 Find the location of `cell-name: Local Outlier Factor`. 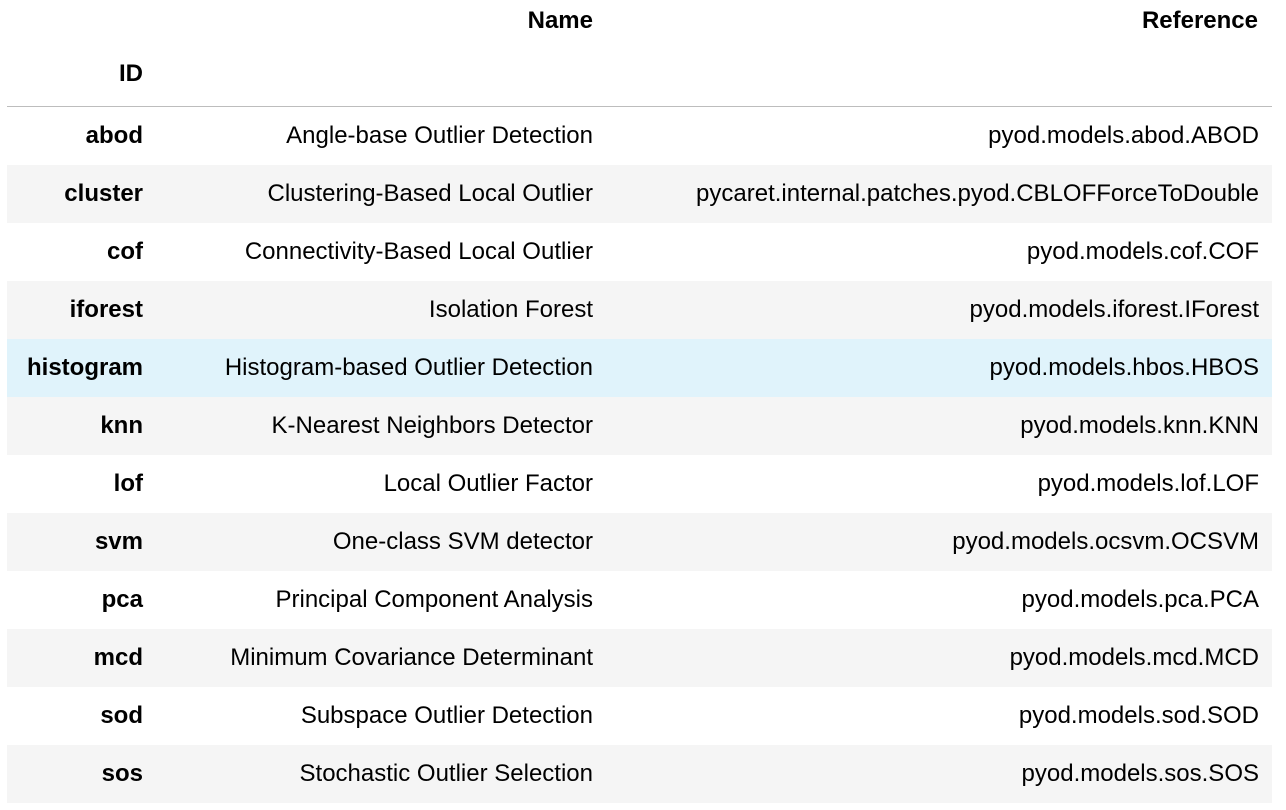

cell-name: Local Outlier Factor is located at coordinates (488, 483).